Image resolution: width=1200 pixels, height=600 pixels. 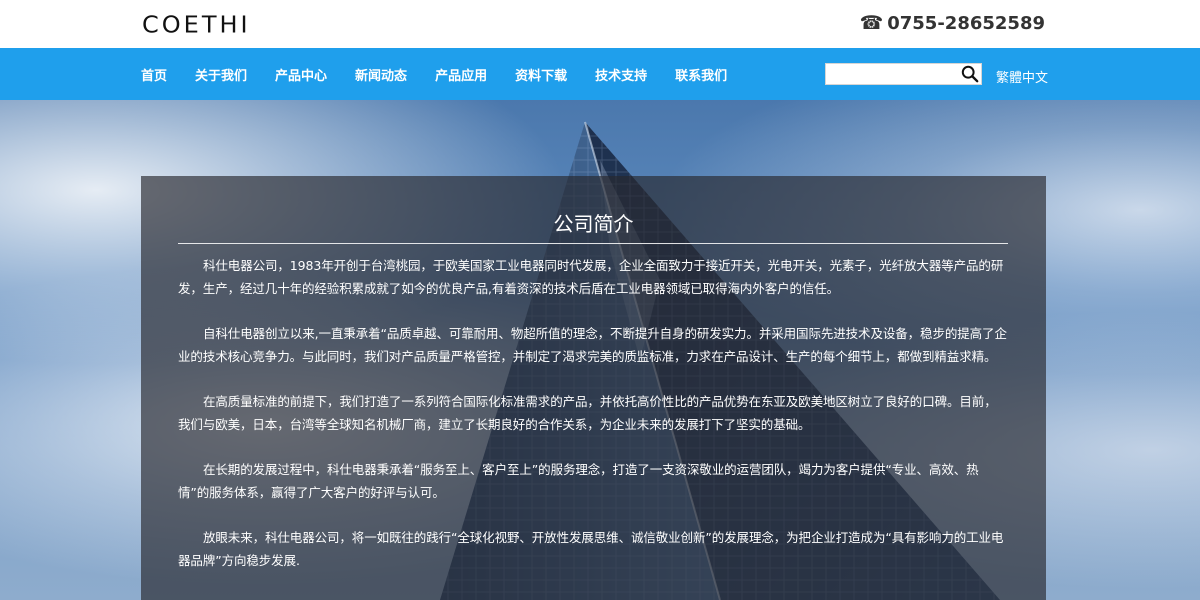 What do you see at coordinates (593, 224) in the screenshot?
I see `about-title: 公司简介` at bounding box center [593, 224].